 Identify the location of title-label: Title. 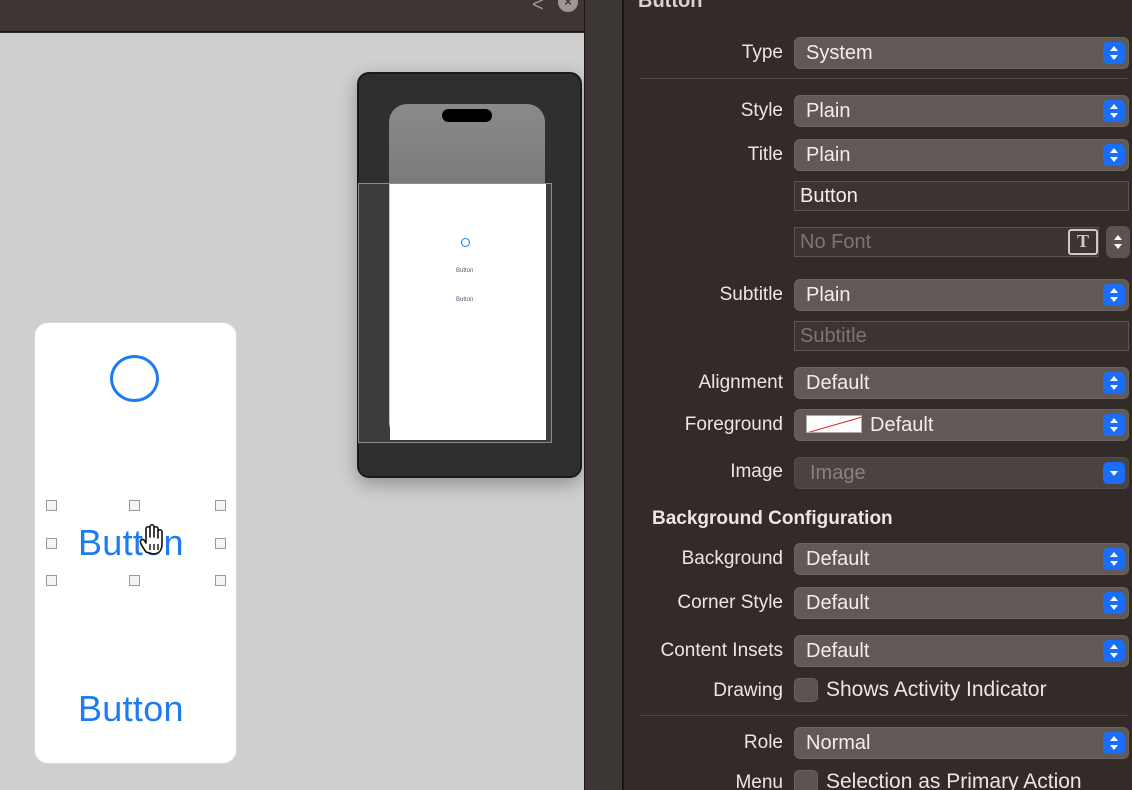
(765, 154).